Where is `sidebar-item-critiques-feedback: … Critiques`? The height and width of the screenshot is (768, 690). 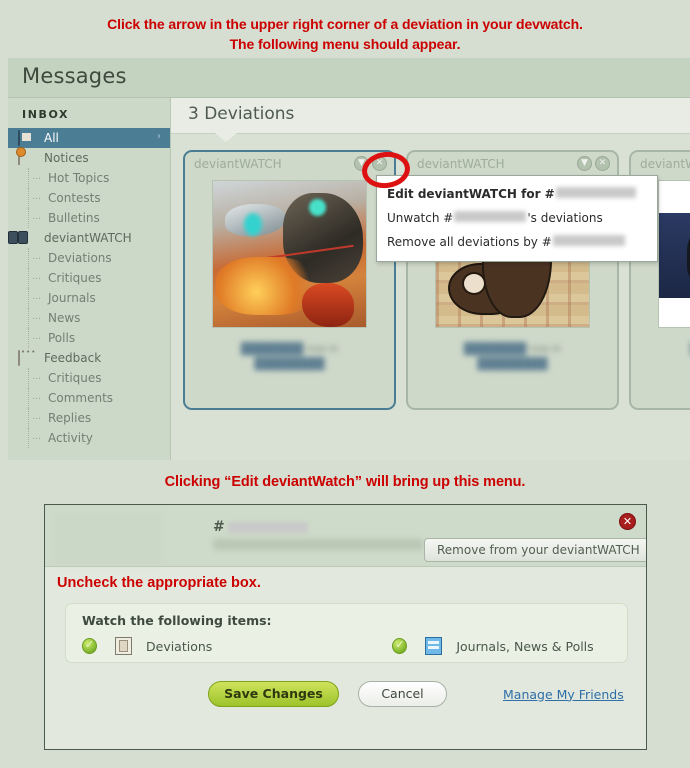
sidebar-item-critiques-feedback: … Critiques is located at coordinates (89, 378).